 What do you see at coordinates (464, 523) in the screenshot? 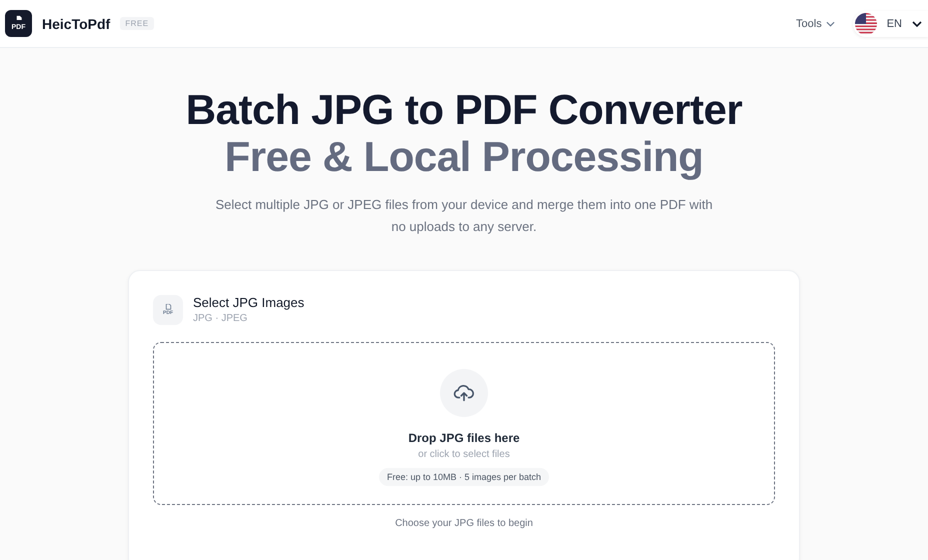
I see `status-text: Choose your JPG files to begin` at bounding box center [464, 523].